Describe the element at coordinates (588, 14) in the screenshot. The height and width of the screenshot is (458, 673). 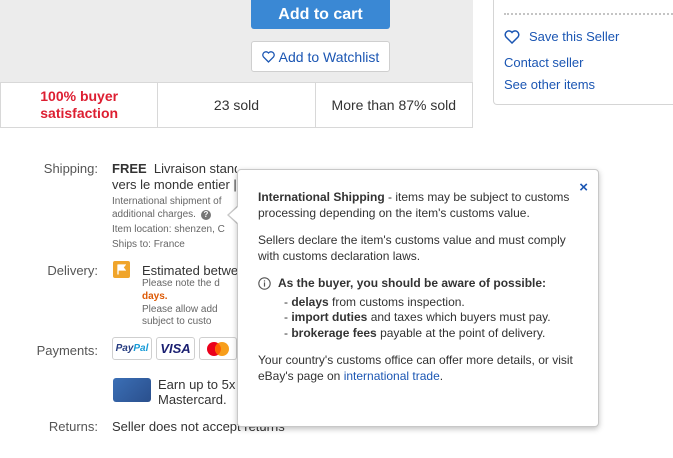
I see `seller-divider` at that location.